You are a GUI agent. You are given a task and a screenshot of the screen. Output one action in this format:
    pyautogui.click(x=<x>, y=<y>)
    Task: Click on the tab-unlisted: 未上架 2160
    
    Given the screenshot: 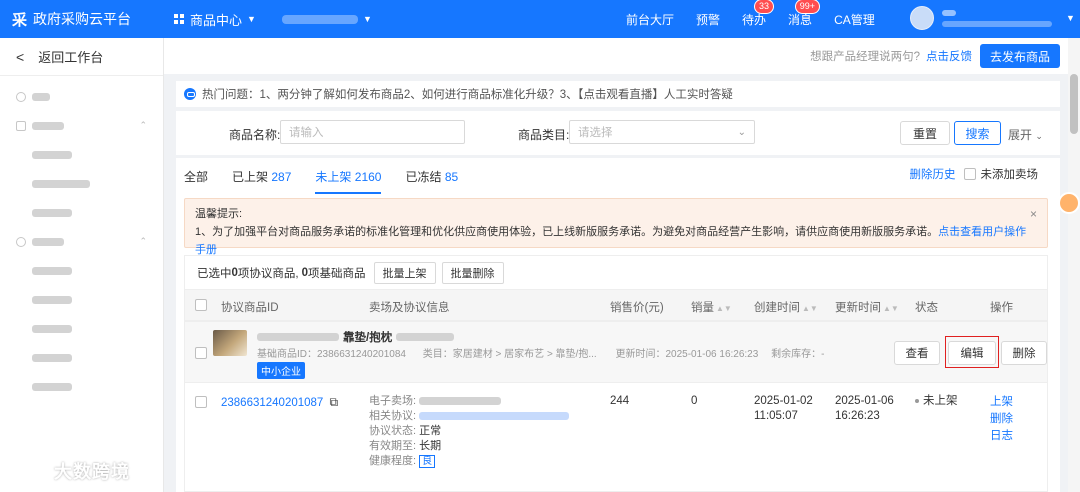 What is the action you would take?
    pyautogui.click(x=348, y=181)
    